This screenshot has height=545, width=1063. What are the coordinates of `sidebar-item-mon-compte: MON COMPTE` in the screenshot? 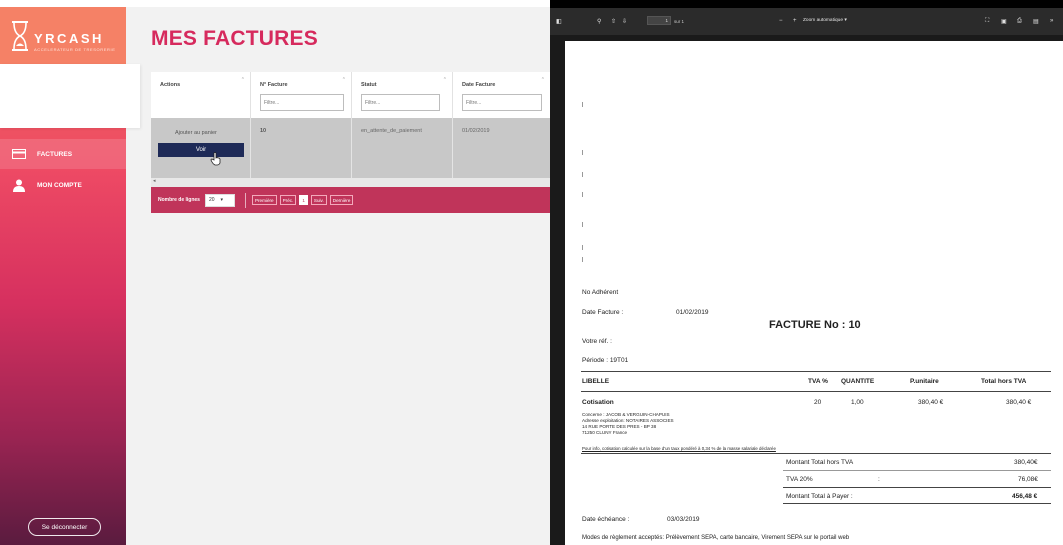 It's located at (63, 185).